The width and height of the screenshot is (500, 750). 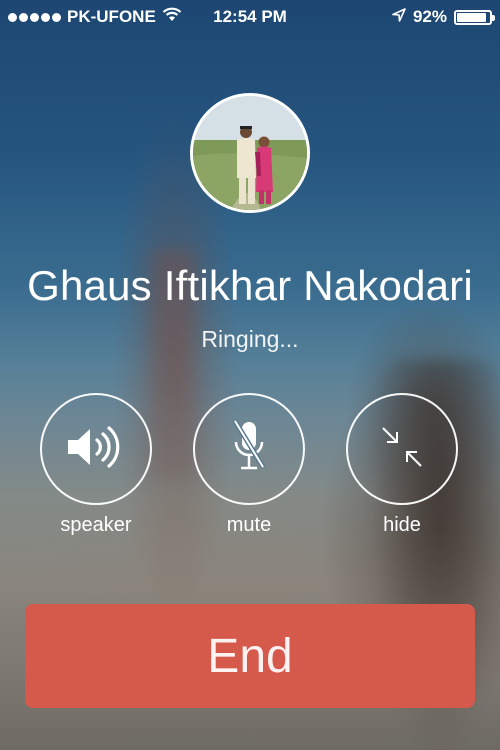 I want to click on speaker-icon, so click(x=96, y=449).